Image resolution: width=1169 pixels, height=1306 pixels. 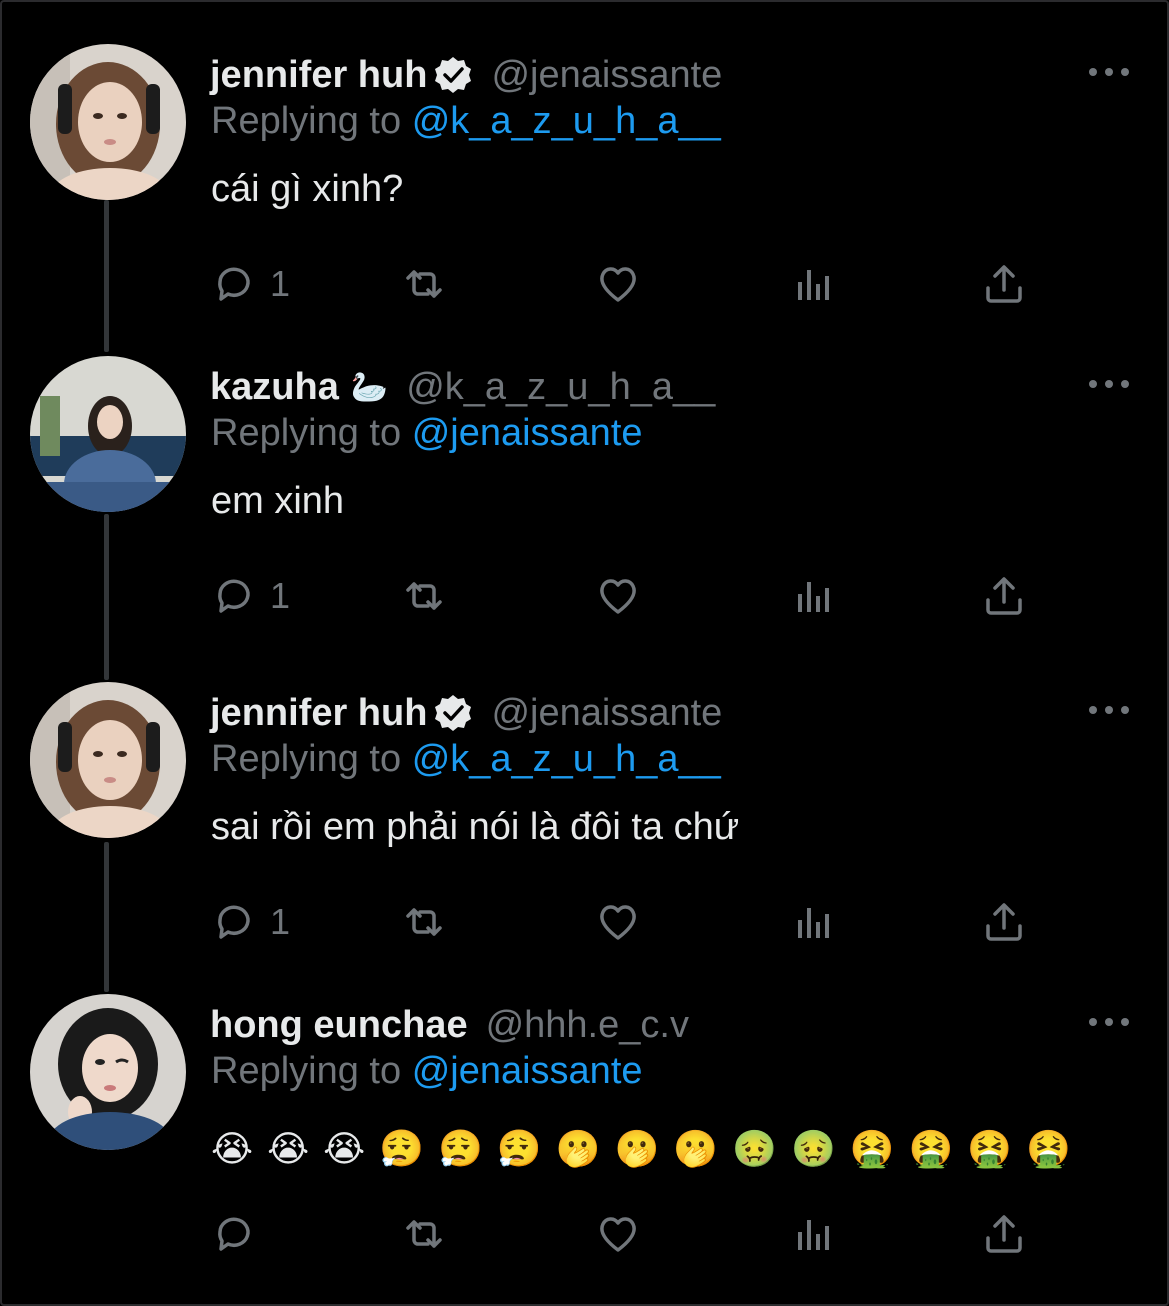 What do you see at coordinates (369, 387) in the screenshot?
I see `swan-emoji: 🦢` at bounding box center [369, 387].